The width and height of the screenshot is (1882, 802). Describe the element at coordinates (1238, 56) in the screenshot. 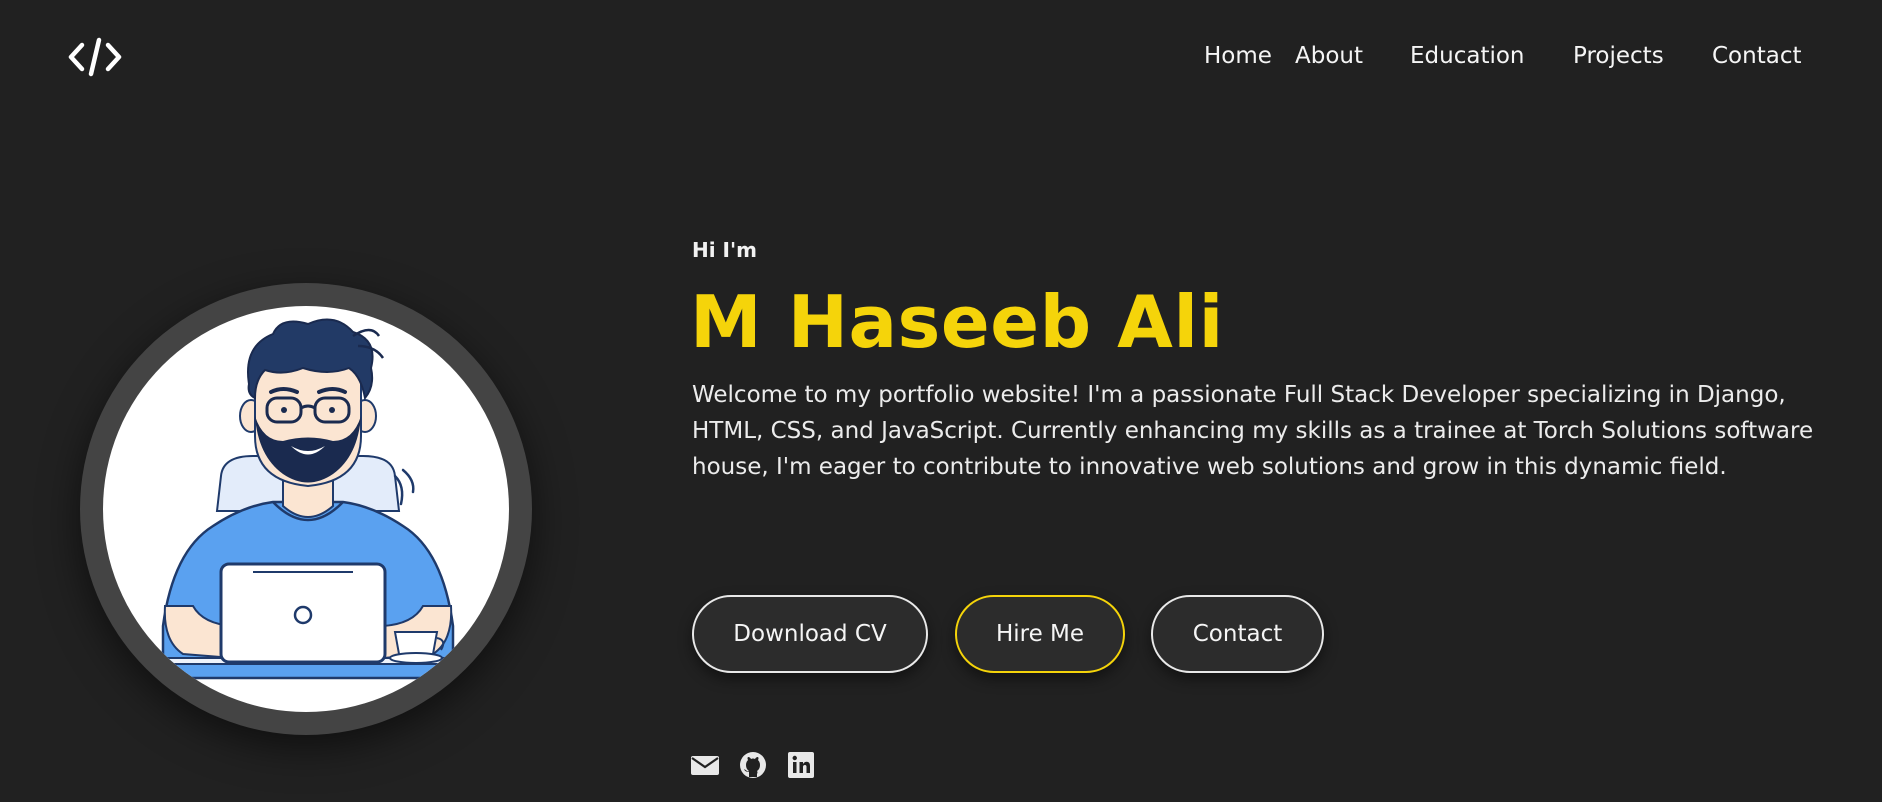

I see `nav-home: Home` at that location.